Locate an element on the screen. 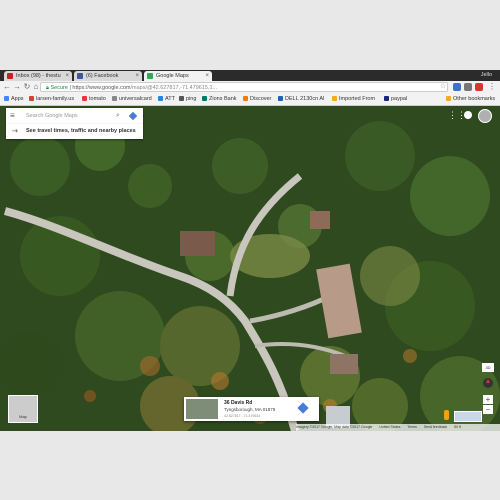  pegman-icon is located at coordinates (446, 415).